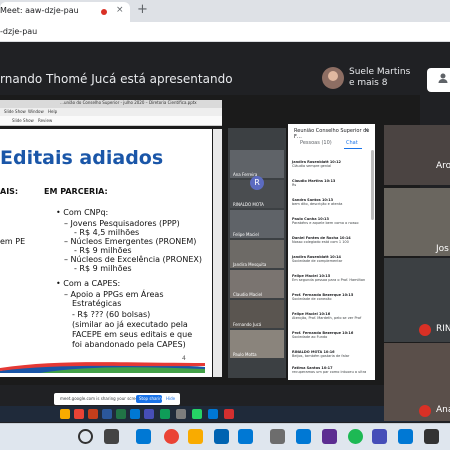  What do you see at coordinates (13, 241) in the screenshot?
I see `slide-col1-line: em PE` at bounding box center [13, 241].